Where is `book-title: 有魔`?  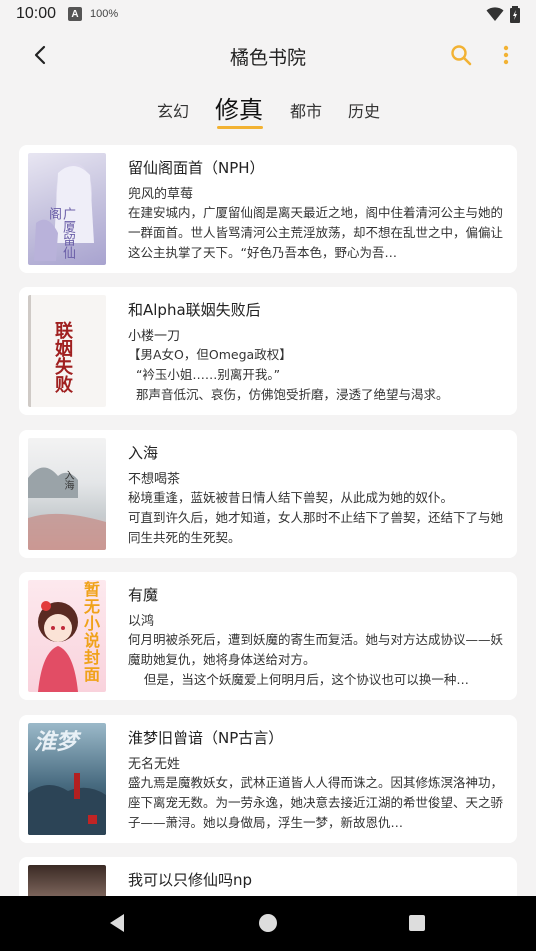
book-title: 有魔 is located at coordinates (143, 595).